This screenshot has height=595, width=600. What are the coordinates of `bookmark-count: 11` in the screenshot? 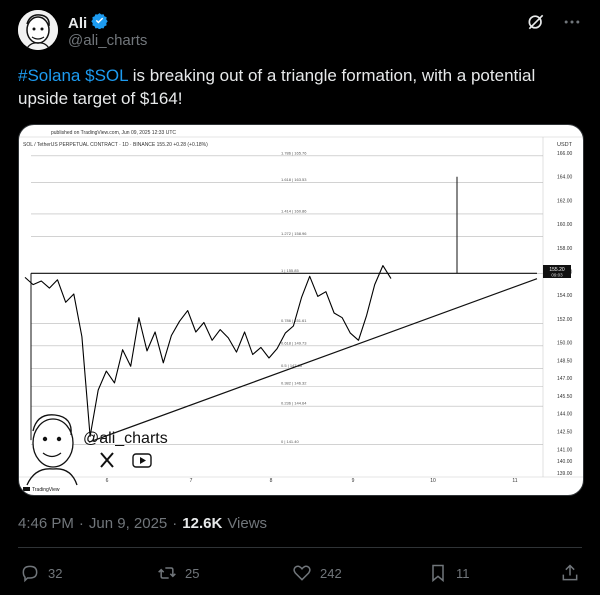 It's located at (463, 573).